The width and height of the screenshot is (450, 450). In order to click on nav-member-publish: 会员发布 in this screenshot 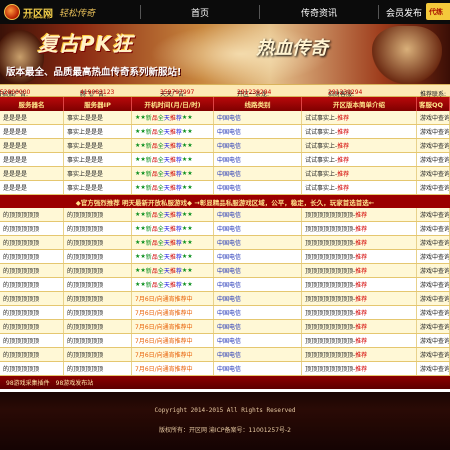, I will do `click(404, 12)`.